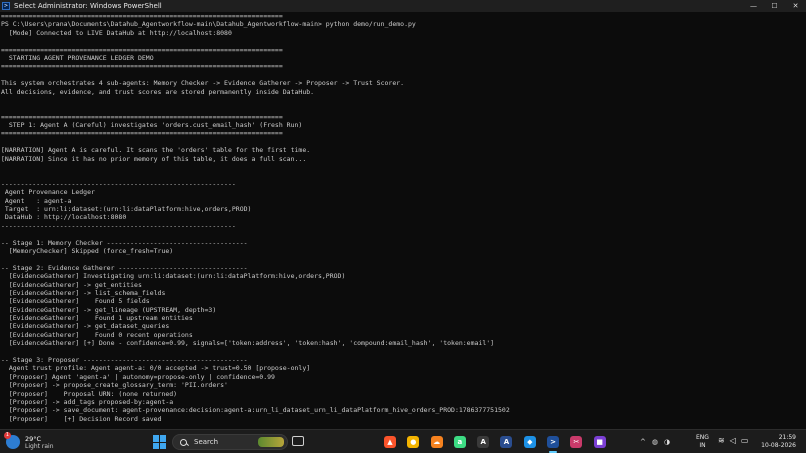  I want to click on volume-icon: ◁, so click(732, 440).